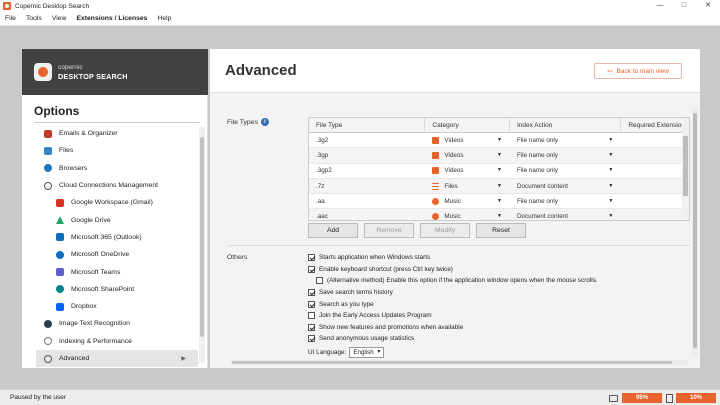 The height and width of the screenshot is (405, 720). I want to click on content-horizontal-scrollbar, so click(459, 362).